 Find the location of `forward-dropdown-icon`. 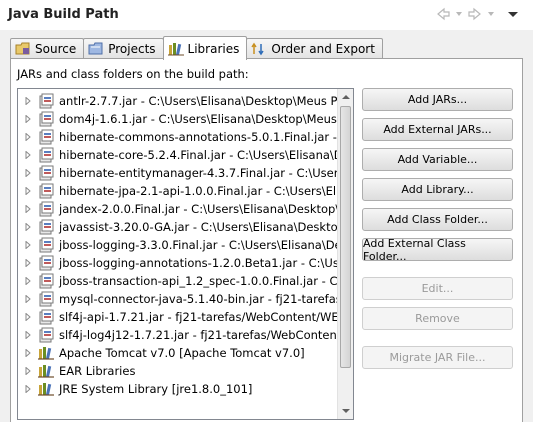

forward-dropdown-icon is located at coordinates (491, 14).